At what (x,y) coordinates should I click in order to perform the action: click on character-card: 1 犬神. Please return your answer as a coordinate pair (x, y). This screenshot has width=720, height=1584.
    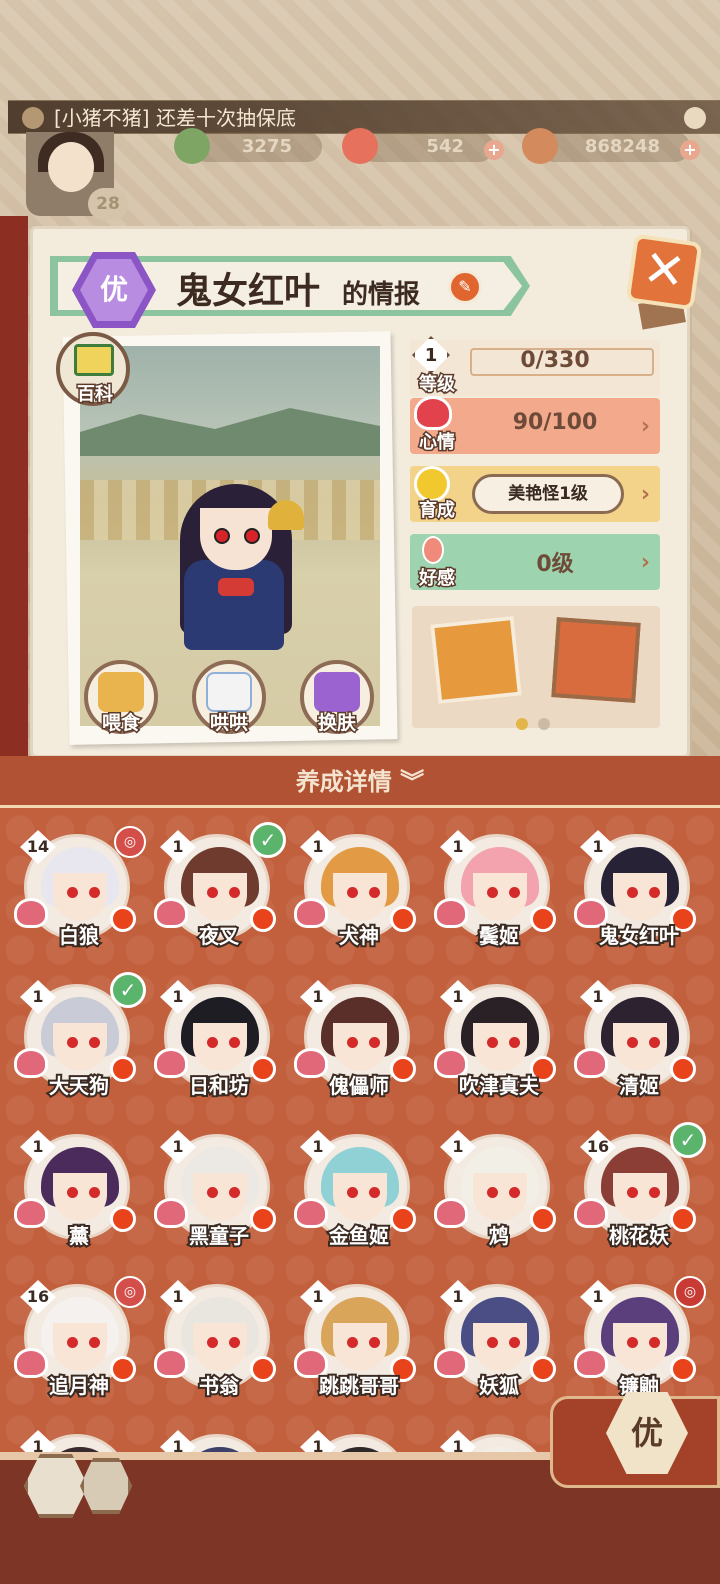
    Looking at the image, I should click on (359, 896).